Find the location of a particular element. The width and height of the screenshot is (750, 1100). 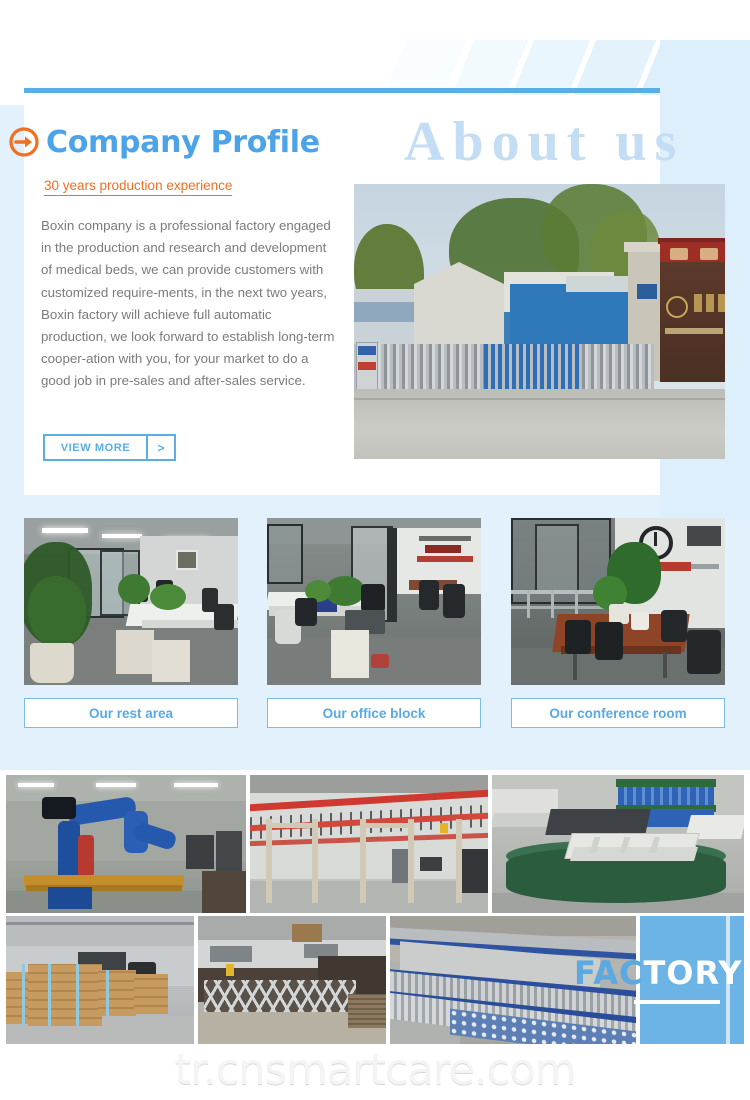

facility-caption-rest-area: Our rest area is located at coordinates (131, 713).